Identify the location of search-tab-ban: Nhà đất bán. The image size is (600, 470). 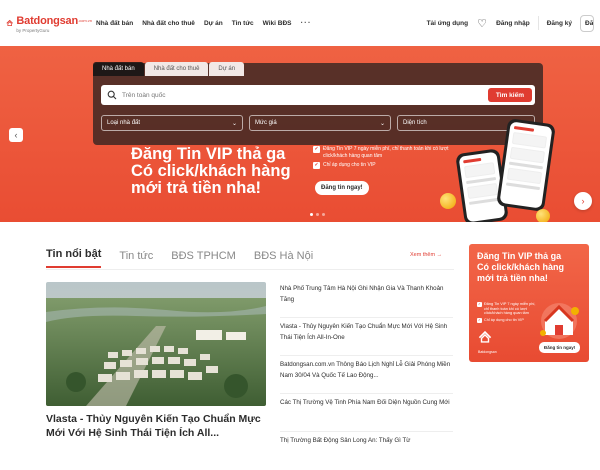
(118, 69).